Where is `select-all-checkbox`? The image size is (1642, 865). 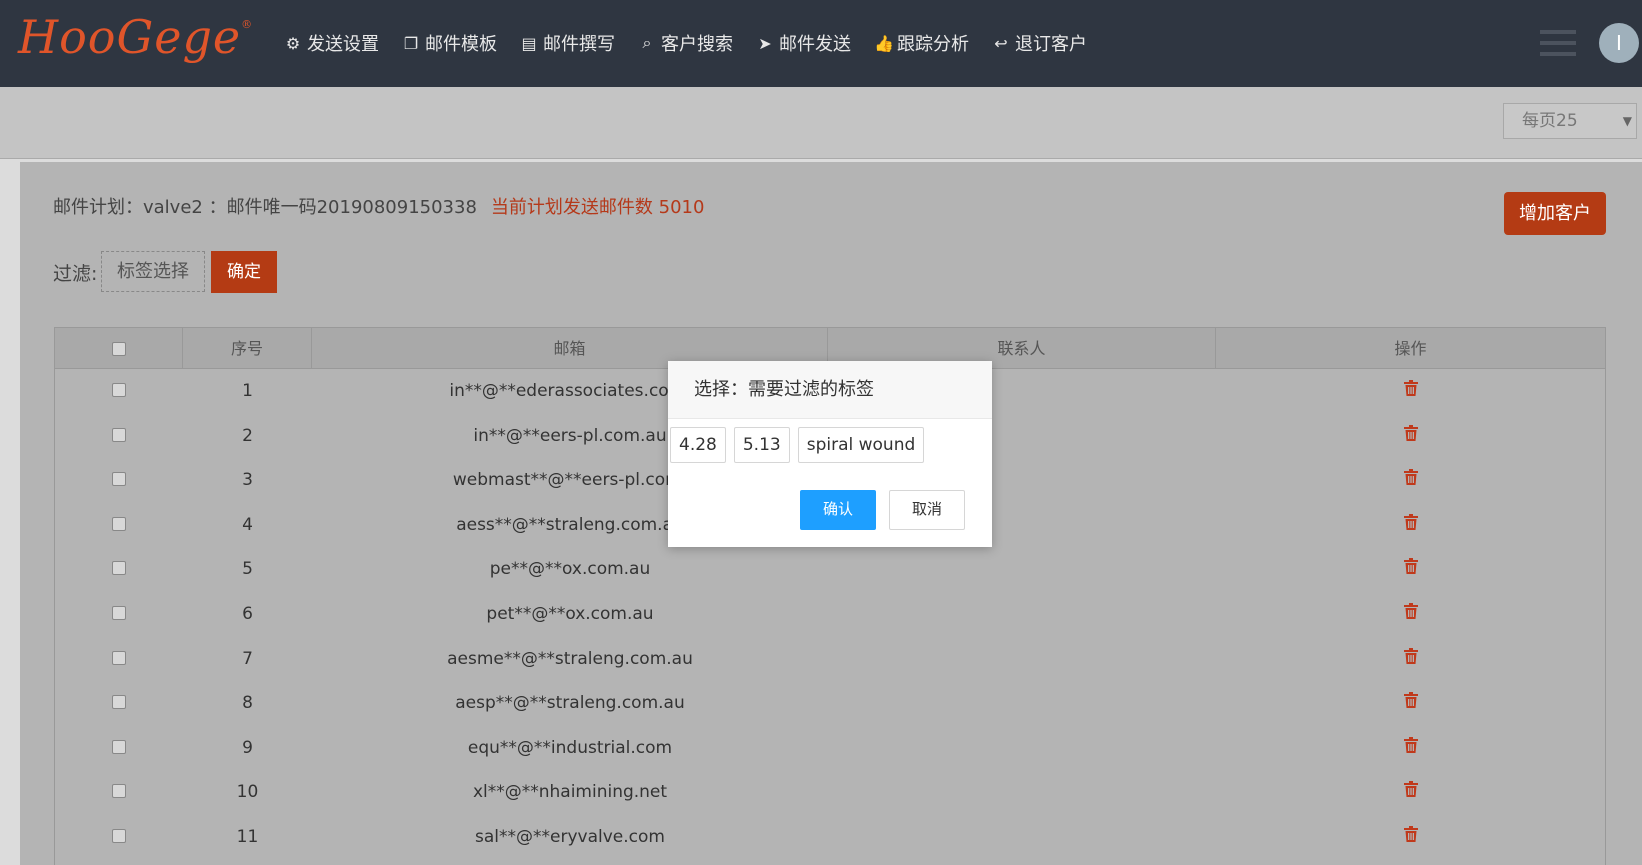
select-all-checkbox is located at coordinates (118, 348).